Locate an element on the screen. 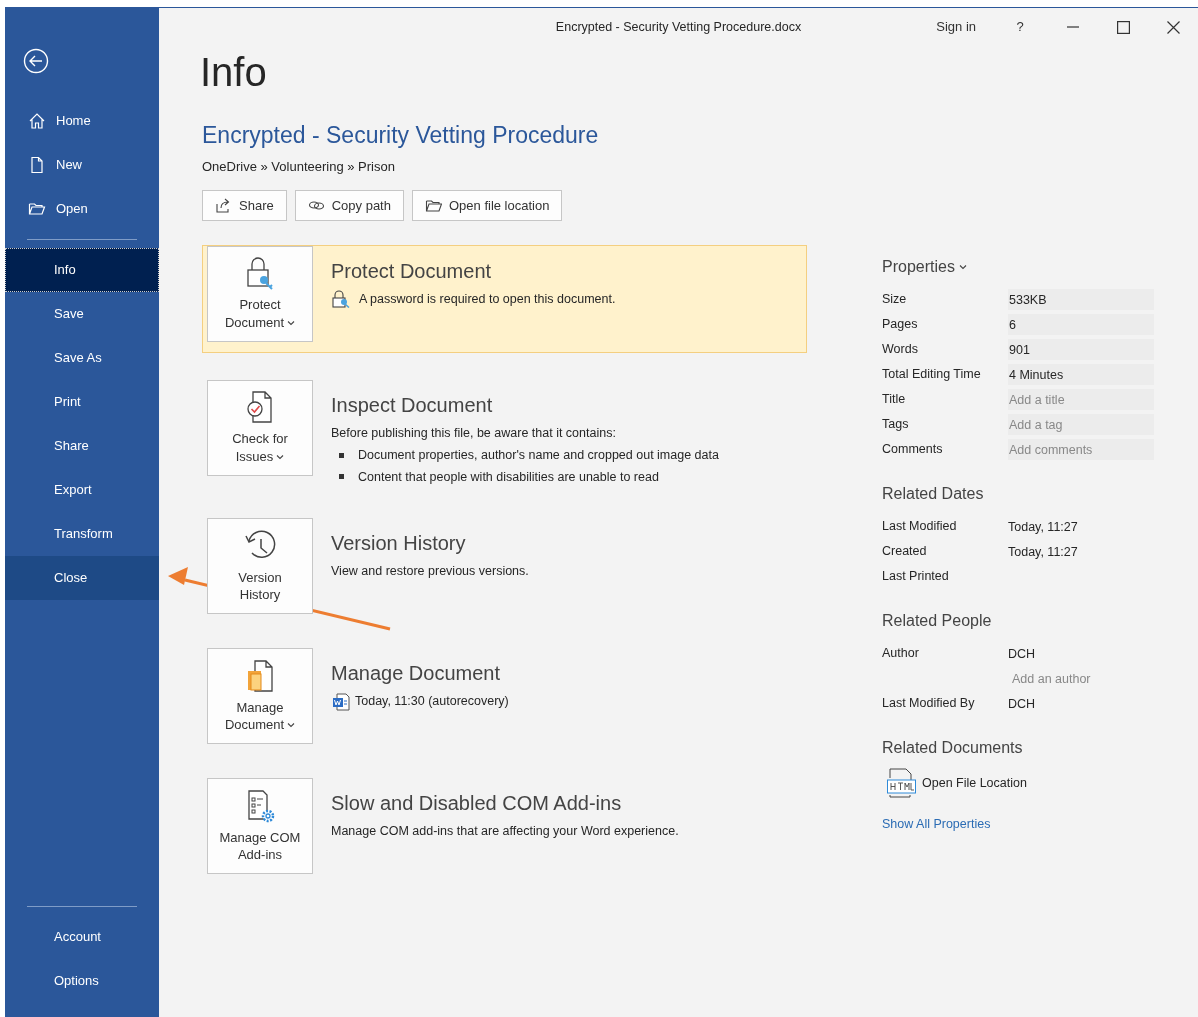 This screenshot has width=1198, height=1017. document-icon is located at coordinates (37, 165).